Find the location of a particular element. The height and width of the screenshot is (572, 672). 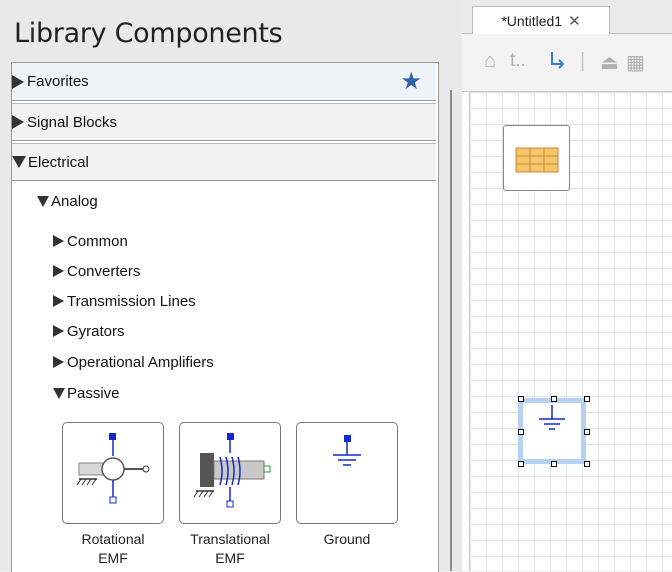

tree-label: Operational Amplifiers is located at coordinates (140, 362).